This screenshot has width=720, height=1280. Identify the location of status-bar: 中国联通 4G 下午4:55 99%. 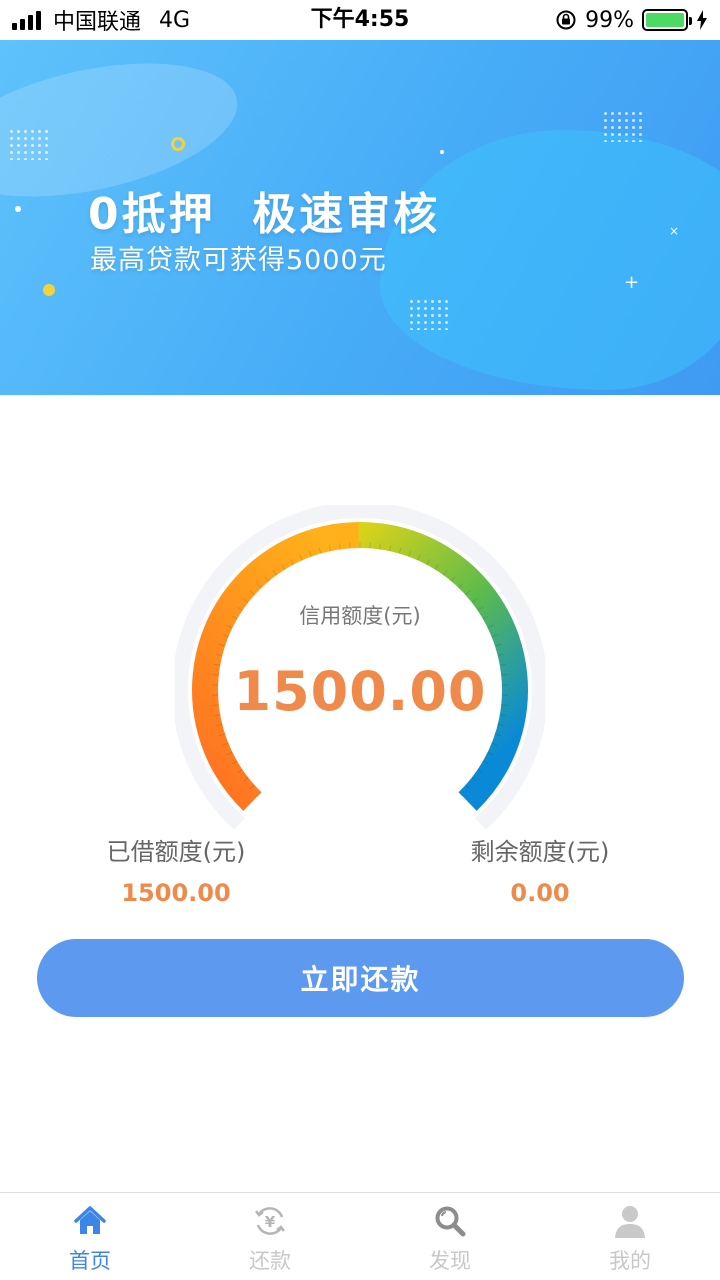
(360, 20).